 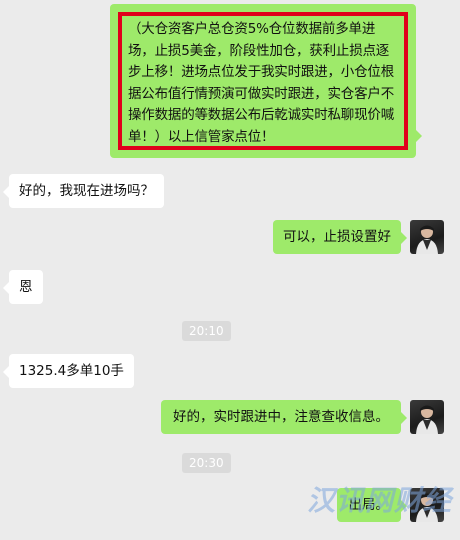 What do you see at coordinates (380, 500) in the screenshot?
I see `watermark: 汉讯网财经` at bounding box center [380, 500].